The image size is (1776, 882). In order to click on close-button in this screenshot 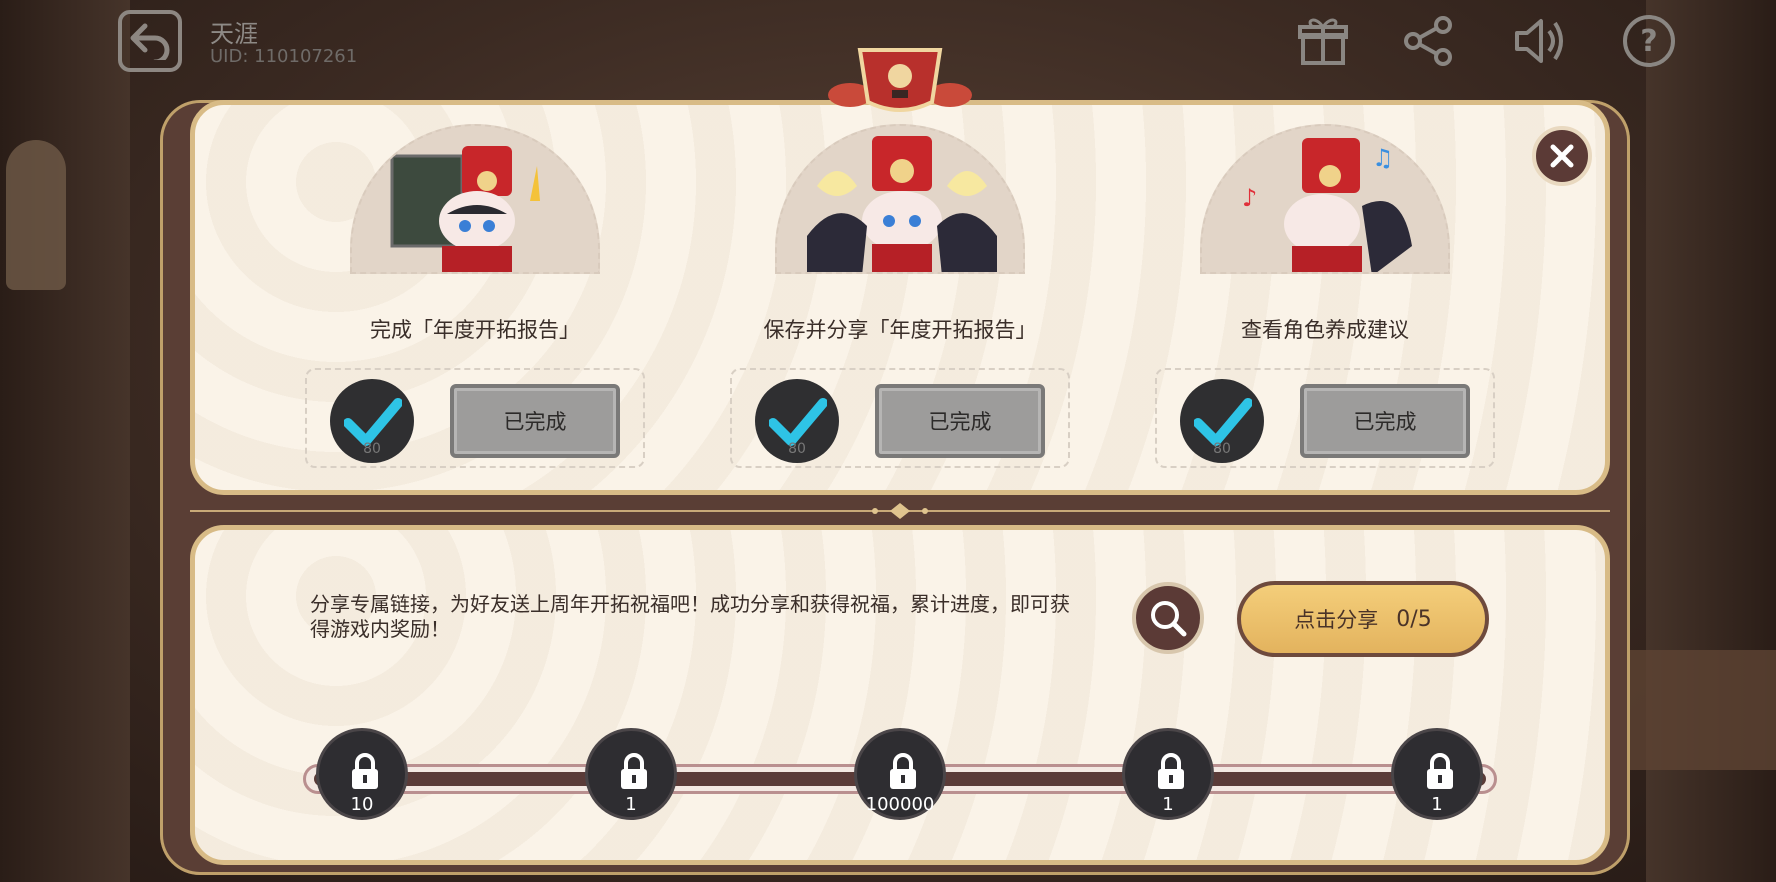, I will do `click(1562, 156)`.